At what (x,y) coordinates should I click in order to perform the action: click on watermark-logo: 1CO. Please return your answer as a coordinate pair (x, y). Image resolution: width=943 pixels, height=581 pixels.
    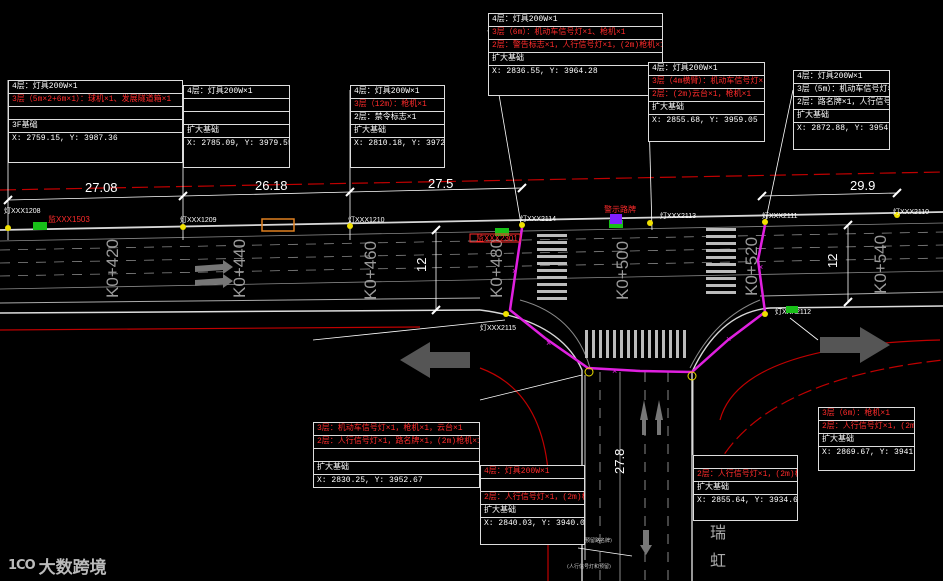
    Looking at the image, I should click on (22, 565).